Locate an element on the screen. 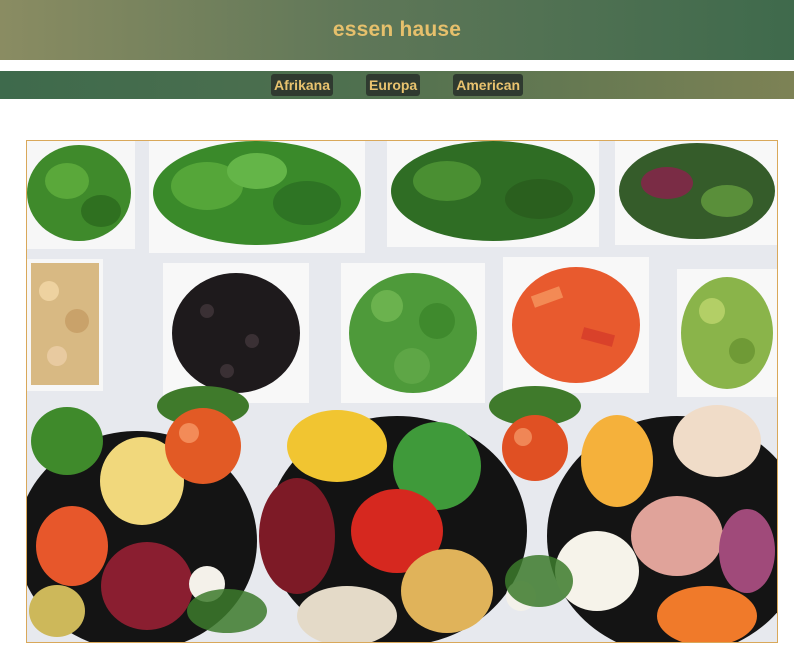 The image size is (794, 655). site-header: essen hause is located at coordinates (397, 30).